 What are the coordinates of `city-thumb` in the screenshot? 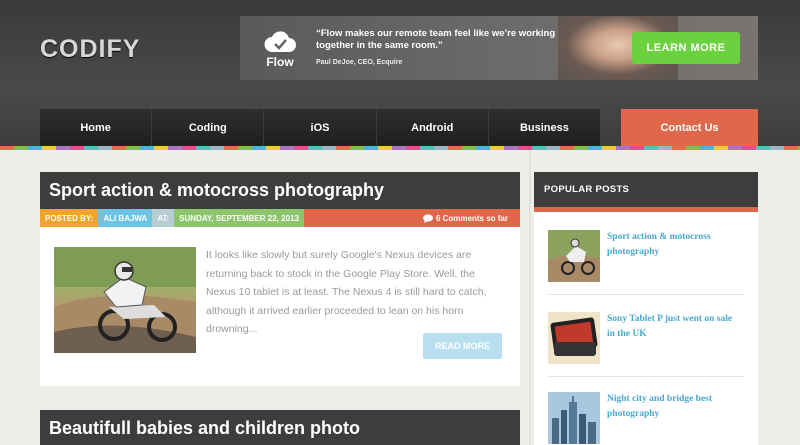 It's located at (574, 418).